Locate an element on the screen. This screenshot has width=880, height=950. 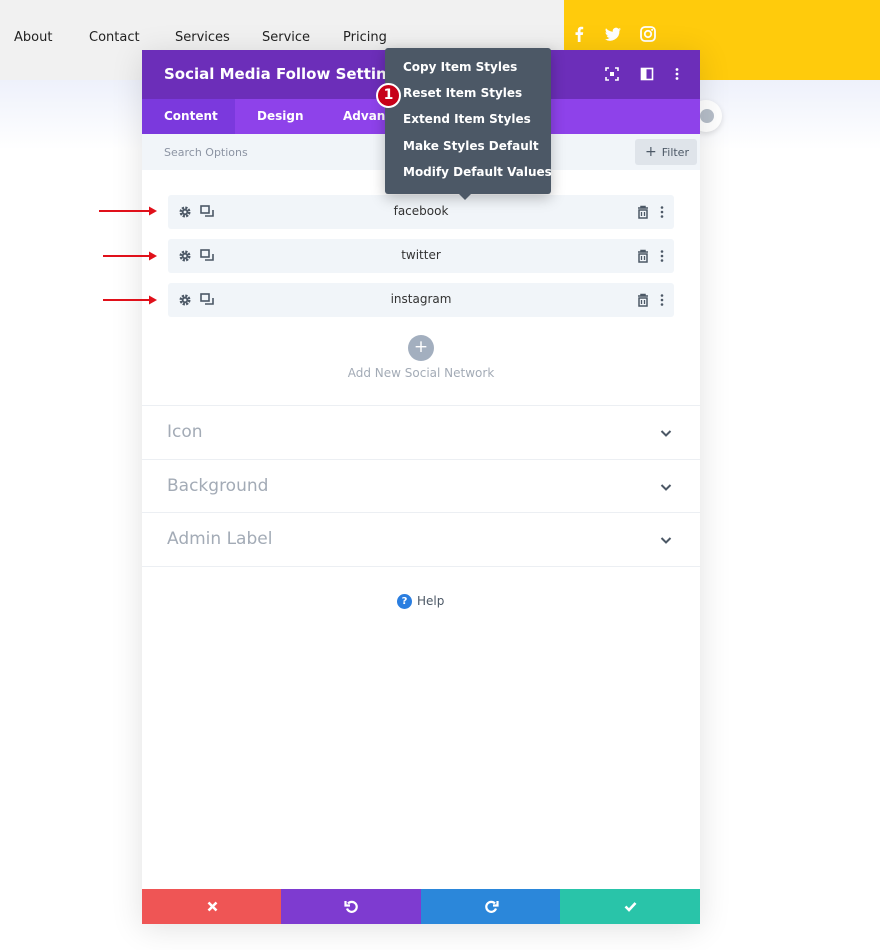
check-icon is located at coordinates (630, 907).